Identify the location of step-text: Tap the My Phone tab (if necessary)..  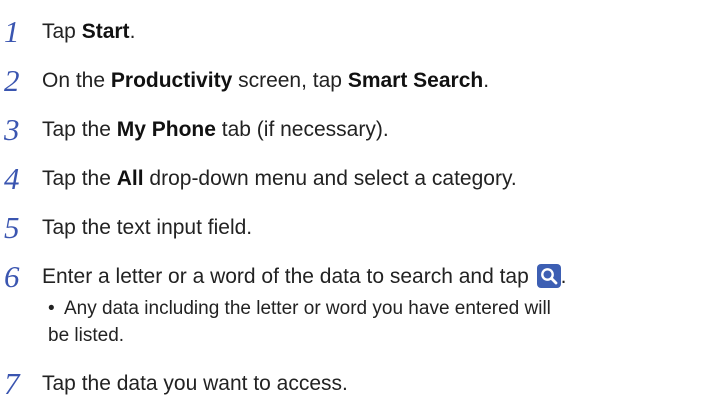
(215, 130).